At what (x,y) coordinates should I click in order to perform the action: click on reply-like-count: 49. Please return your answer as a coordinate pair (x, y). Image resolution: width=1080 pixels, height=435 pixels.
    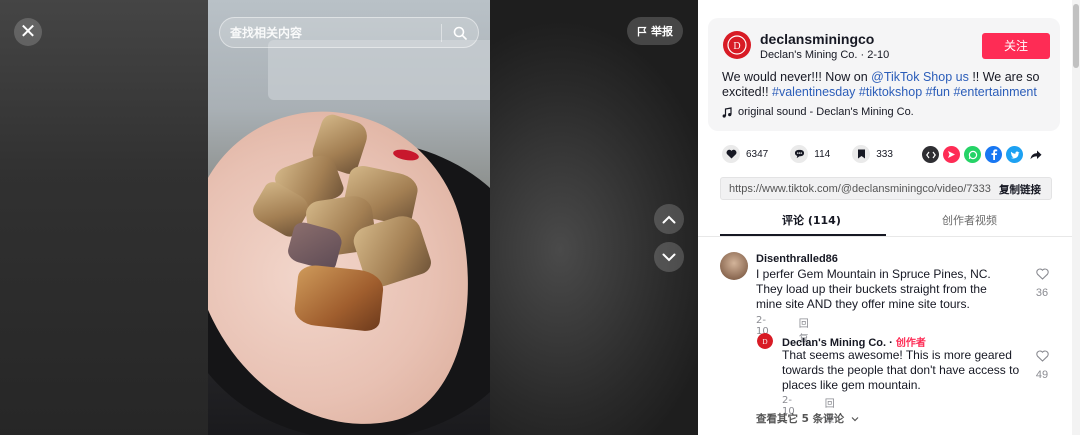
    Looking at the image, I should click on (1042, 375).